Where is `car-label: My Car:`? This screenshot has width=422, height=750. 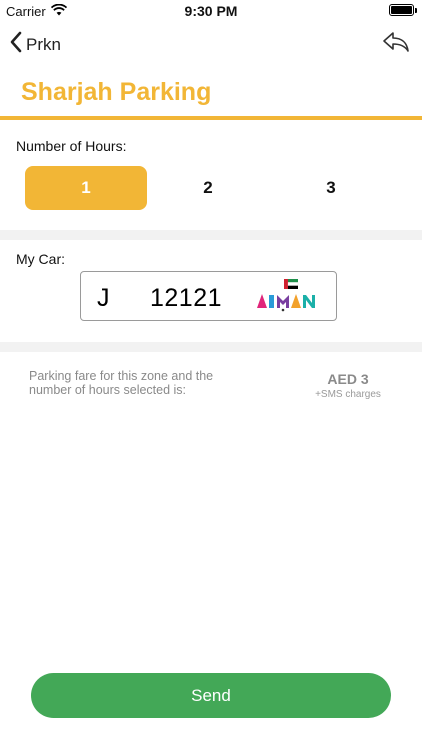 car-label: My Car: is located at coordinates (40, 259).